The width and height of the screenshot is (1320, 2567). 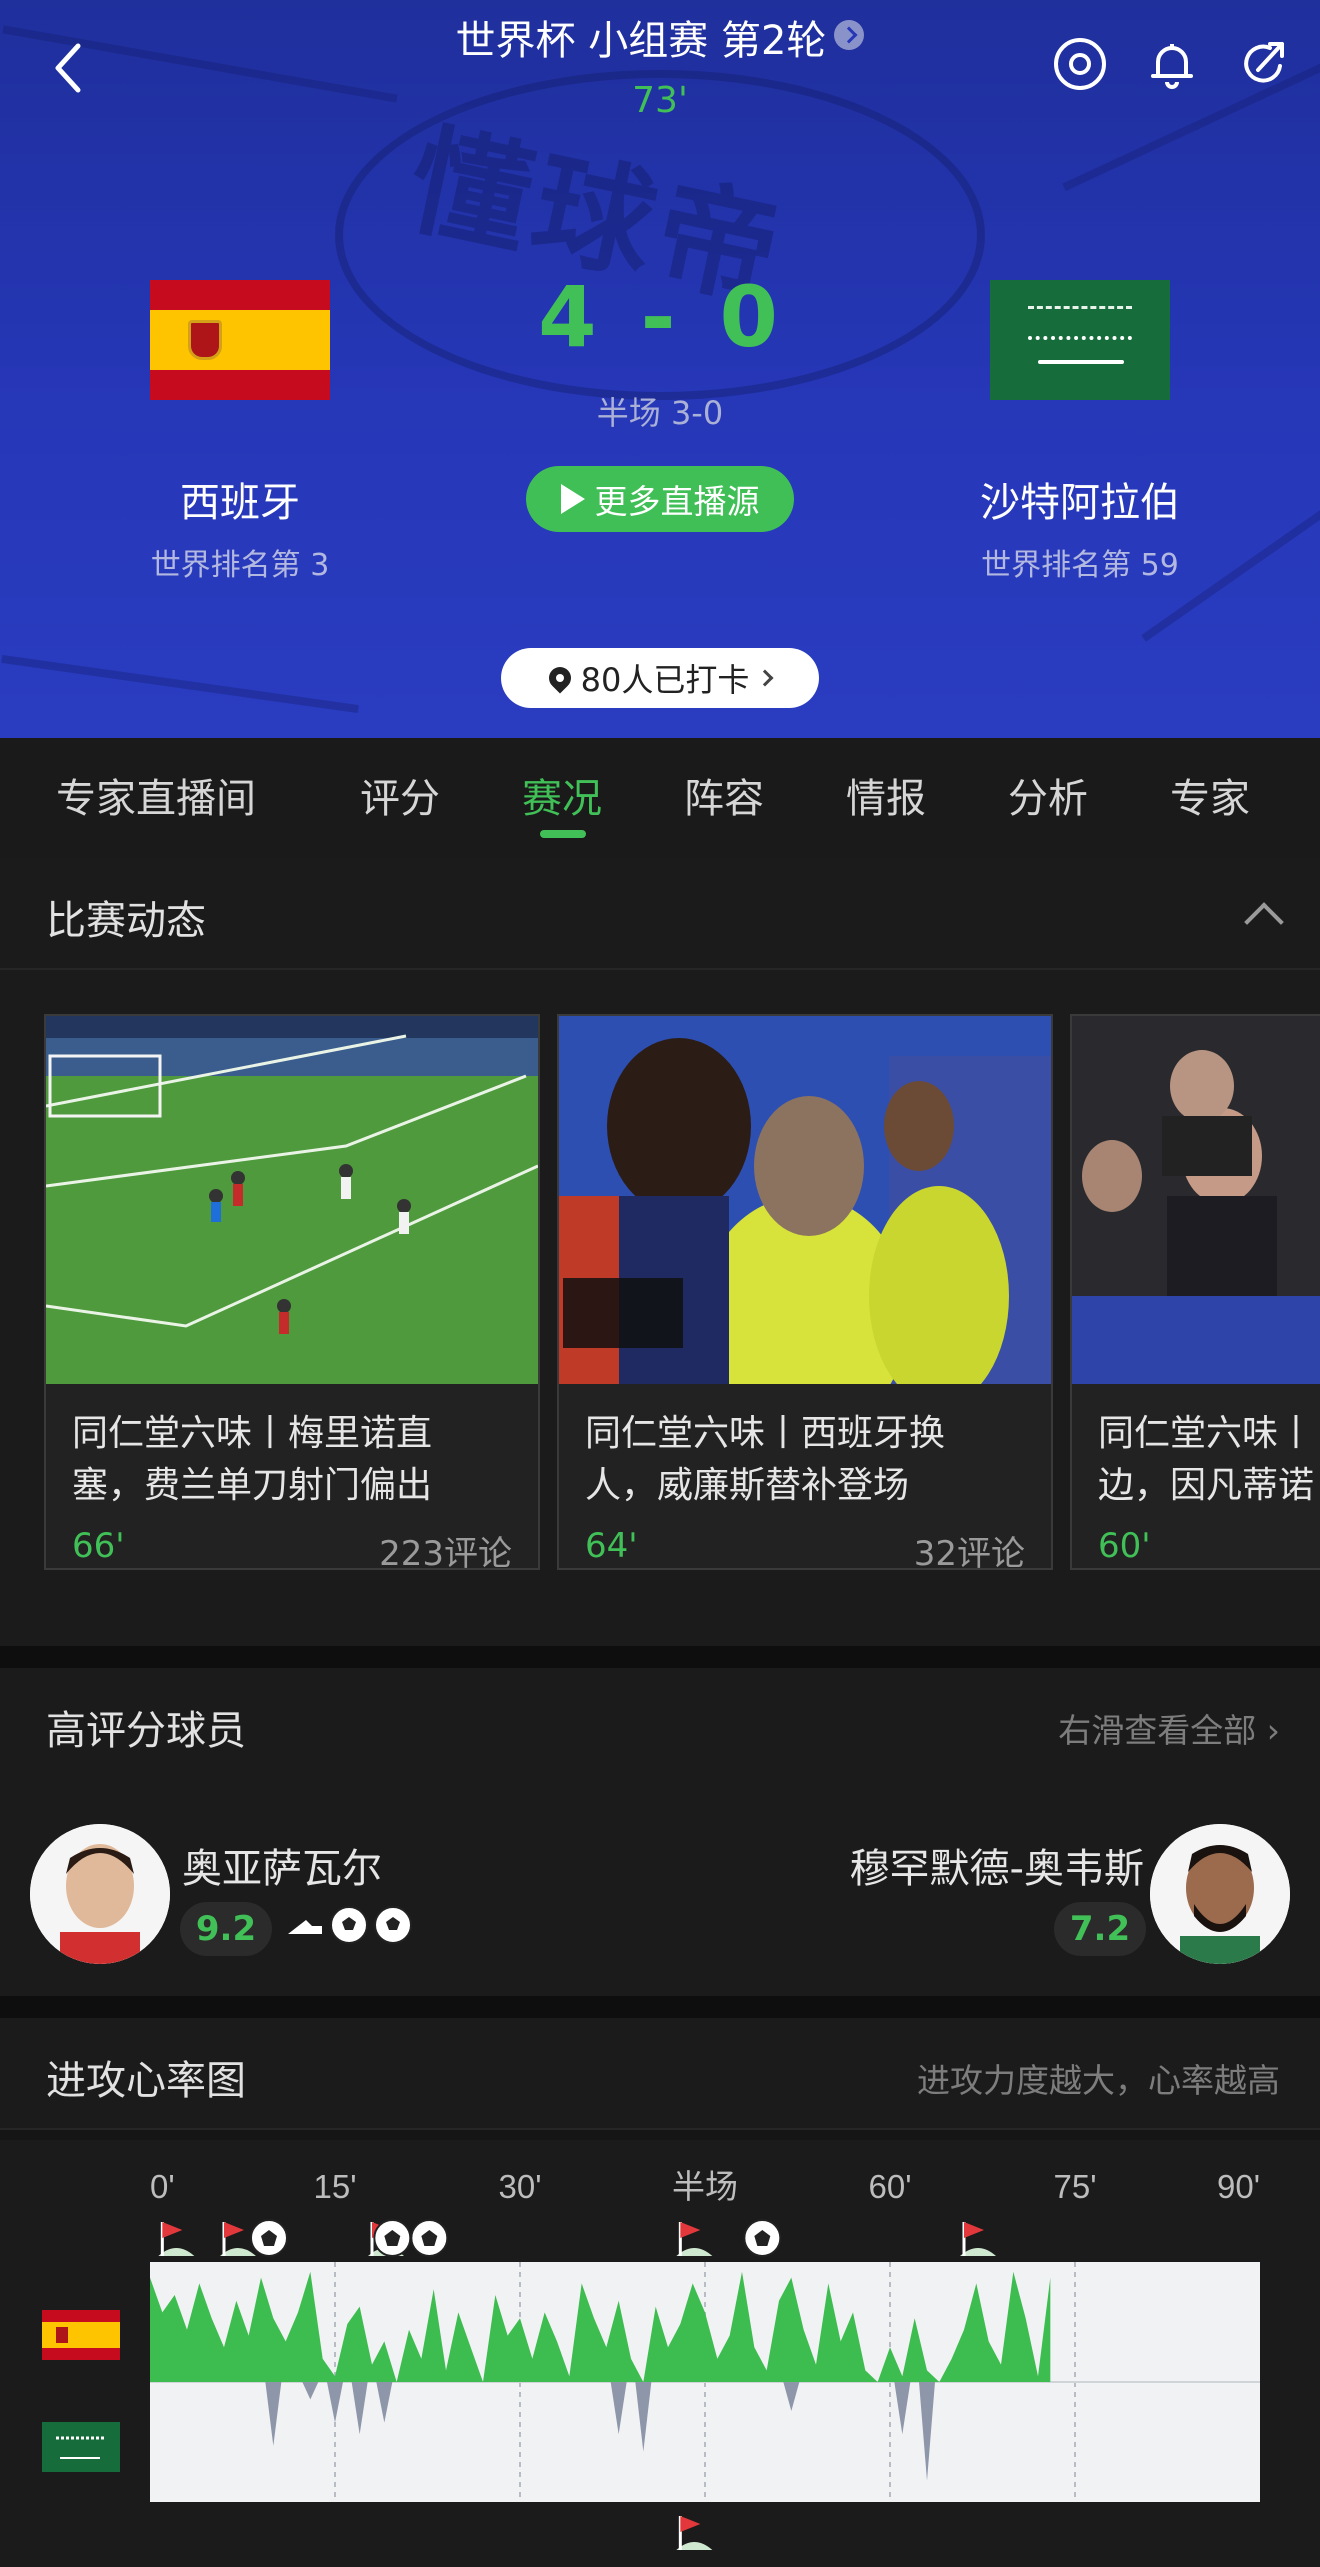 What do you see at coordinates (226, 1929) in the screenshot?
I see `home-player-rating: 9.2` at bounding box center [226, 1929].